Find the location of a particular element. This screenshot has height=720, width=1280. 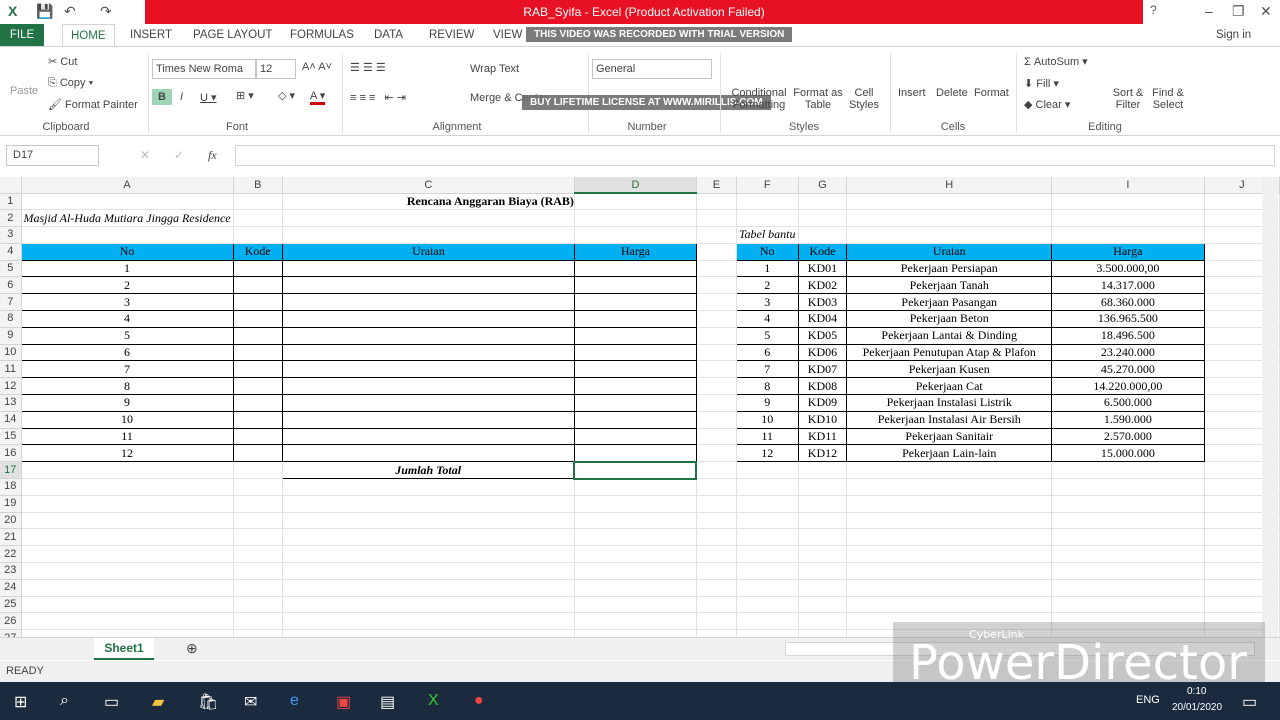

row-header: 13 is located at coordinates (11, 403).